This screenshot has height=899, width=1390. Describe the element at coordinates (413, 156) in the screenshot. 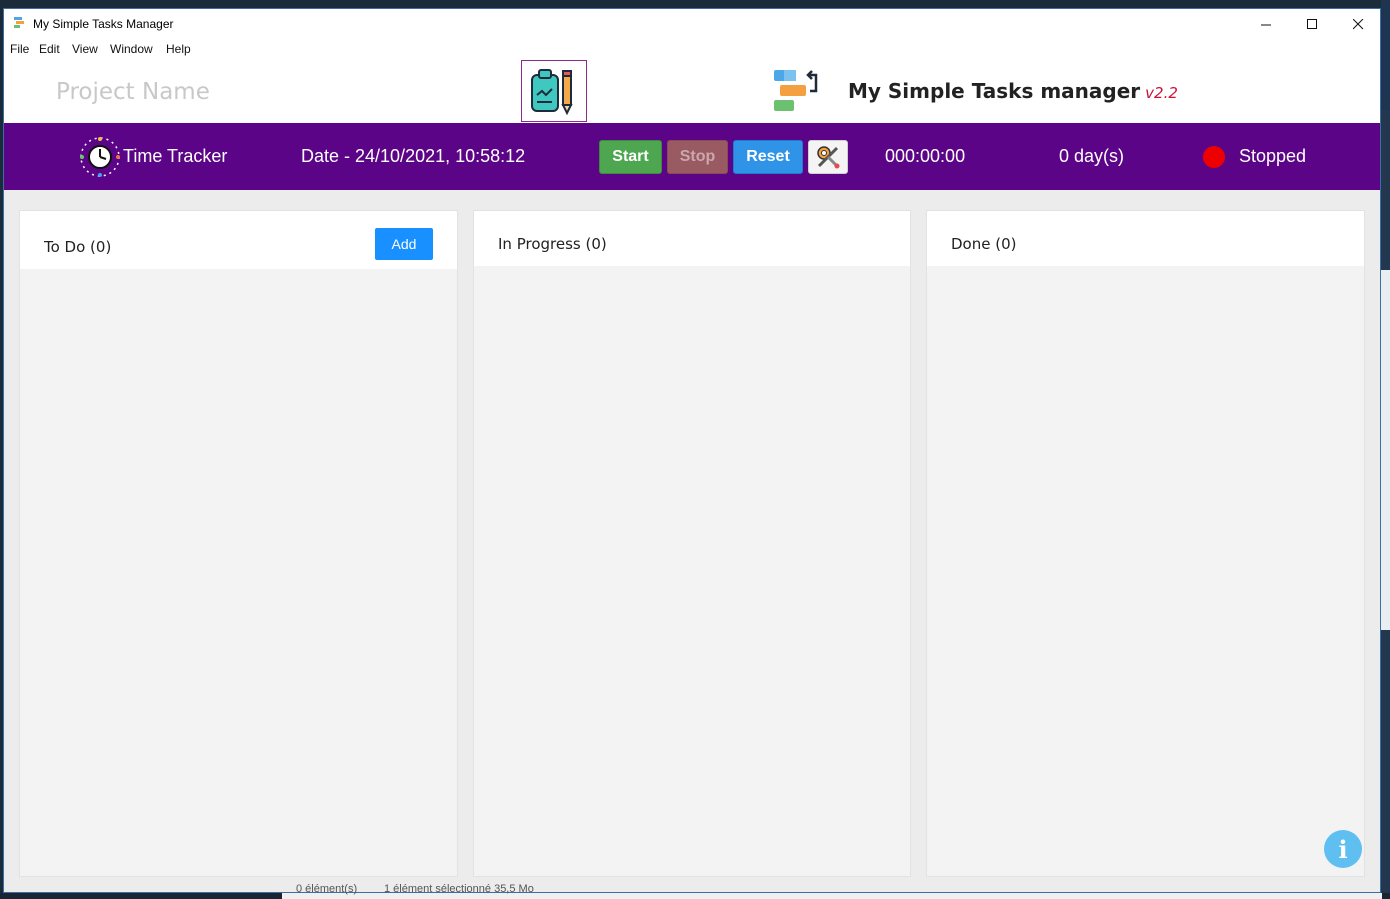

I see `current-date: Date - 24/10/2021, 10:58:12` at that location.